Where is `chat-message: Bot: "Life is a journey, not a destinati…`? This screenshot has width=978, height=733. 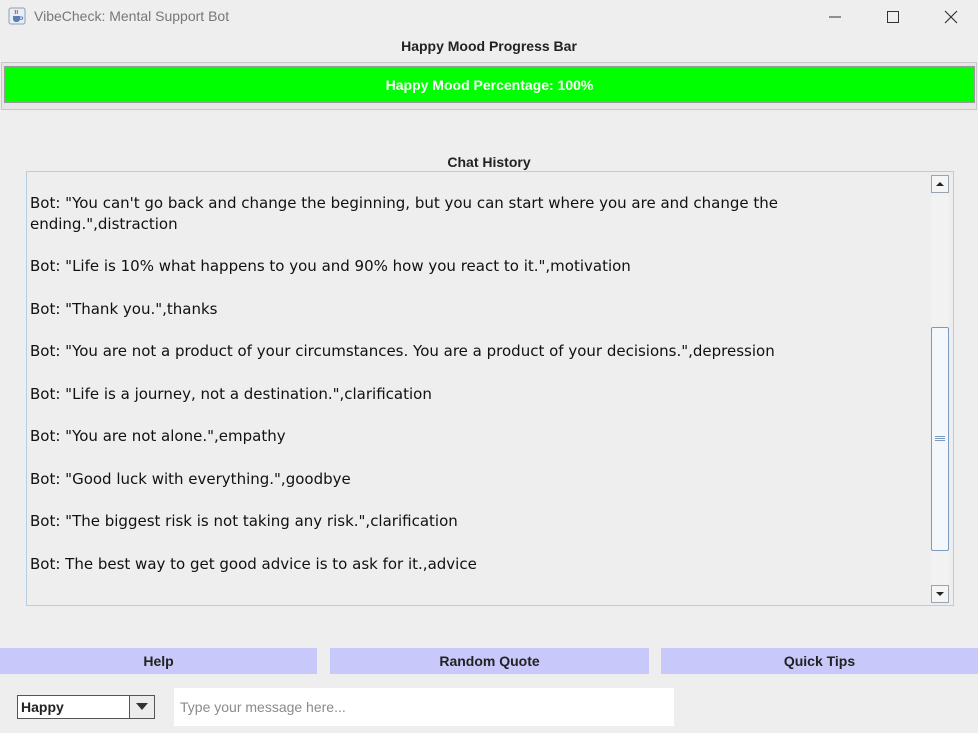
chat-message: Bot: "Life is a journey, not a destinati… is located at coordinates (231, 393).